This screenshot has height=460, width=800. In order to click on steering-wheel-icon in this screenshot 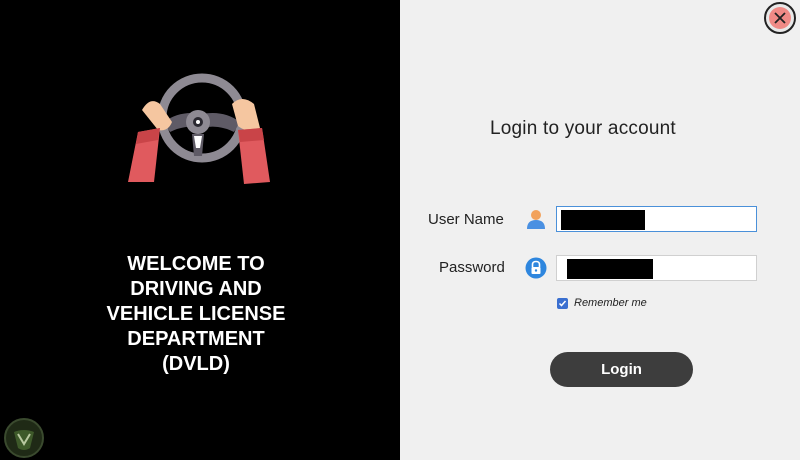, I will do `click(199, 128)`.